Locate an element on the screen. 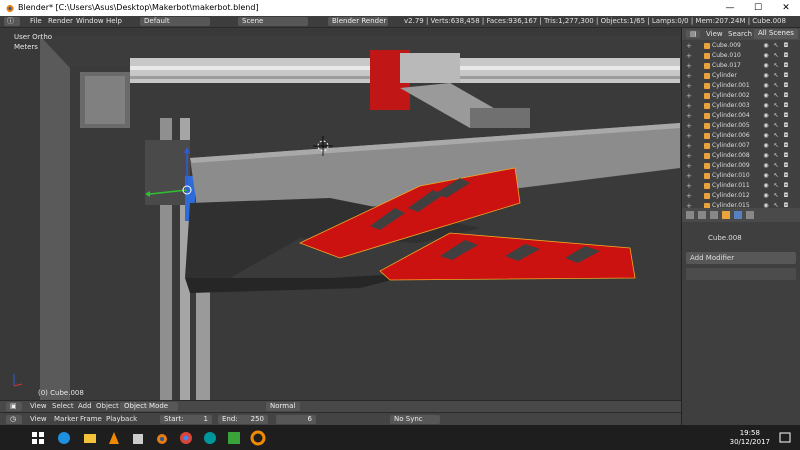  render-engine-selector: Blender Render is located at coordinates (358, 21).